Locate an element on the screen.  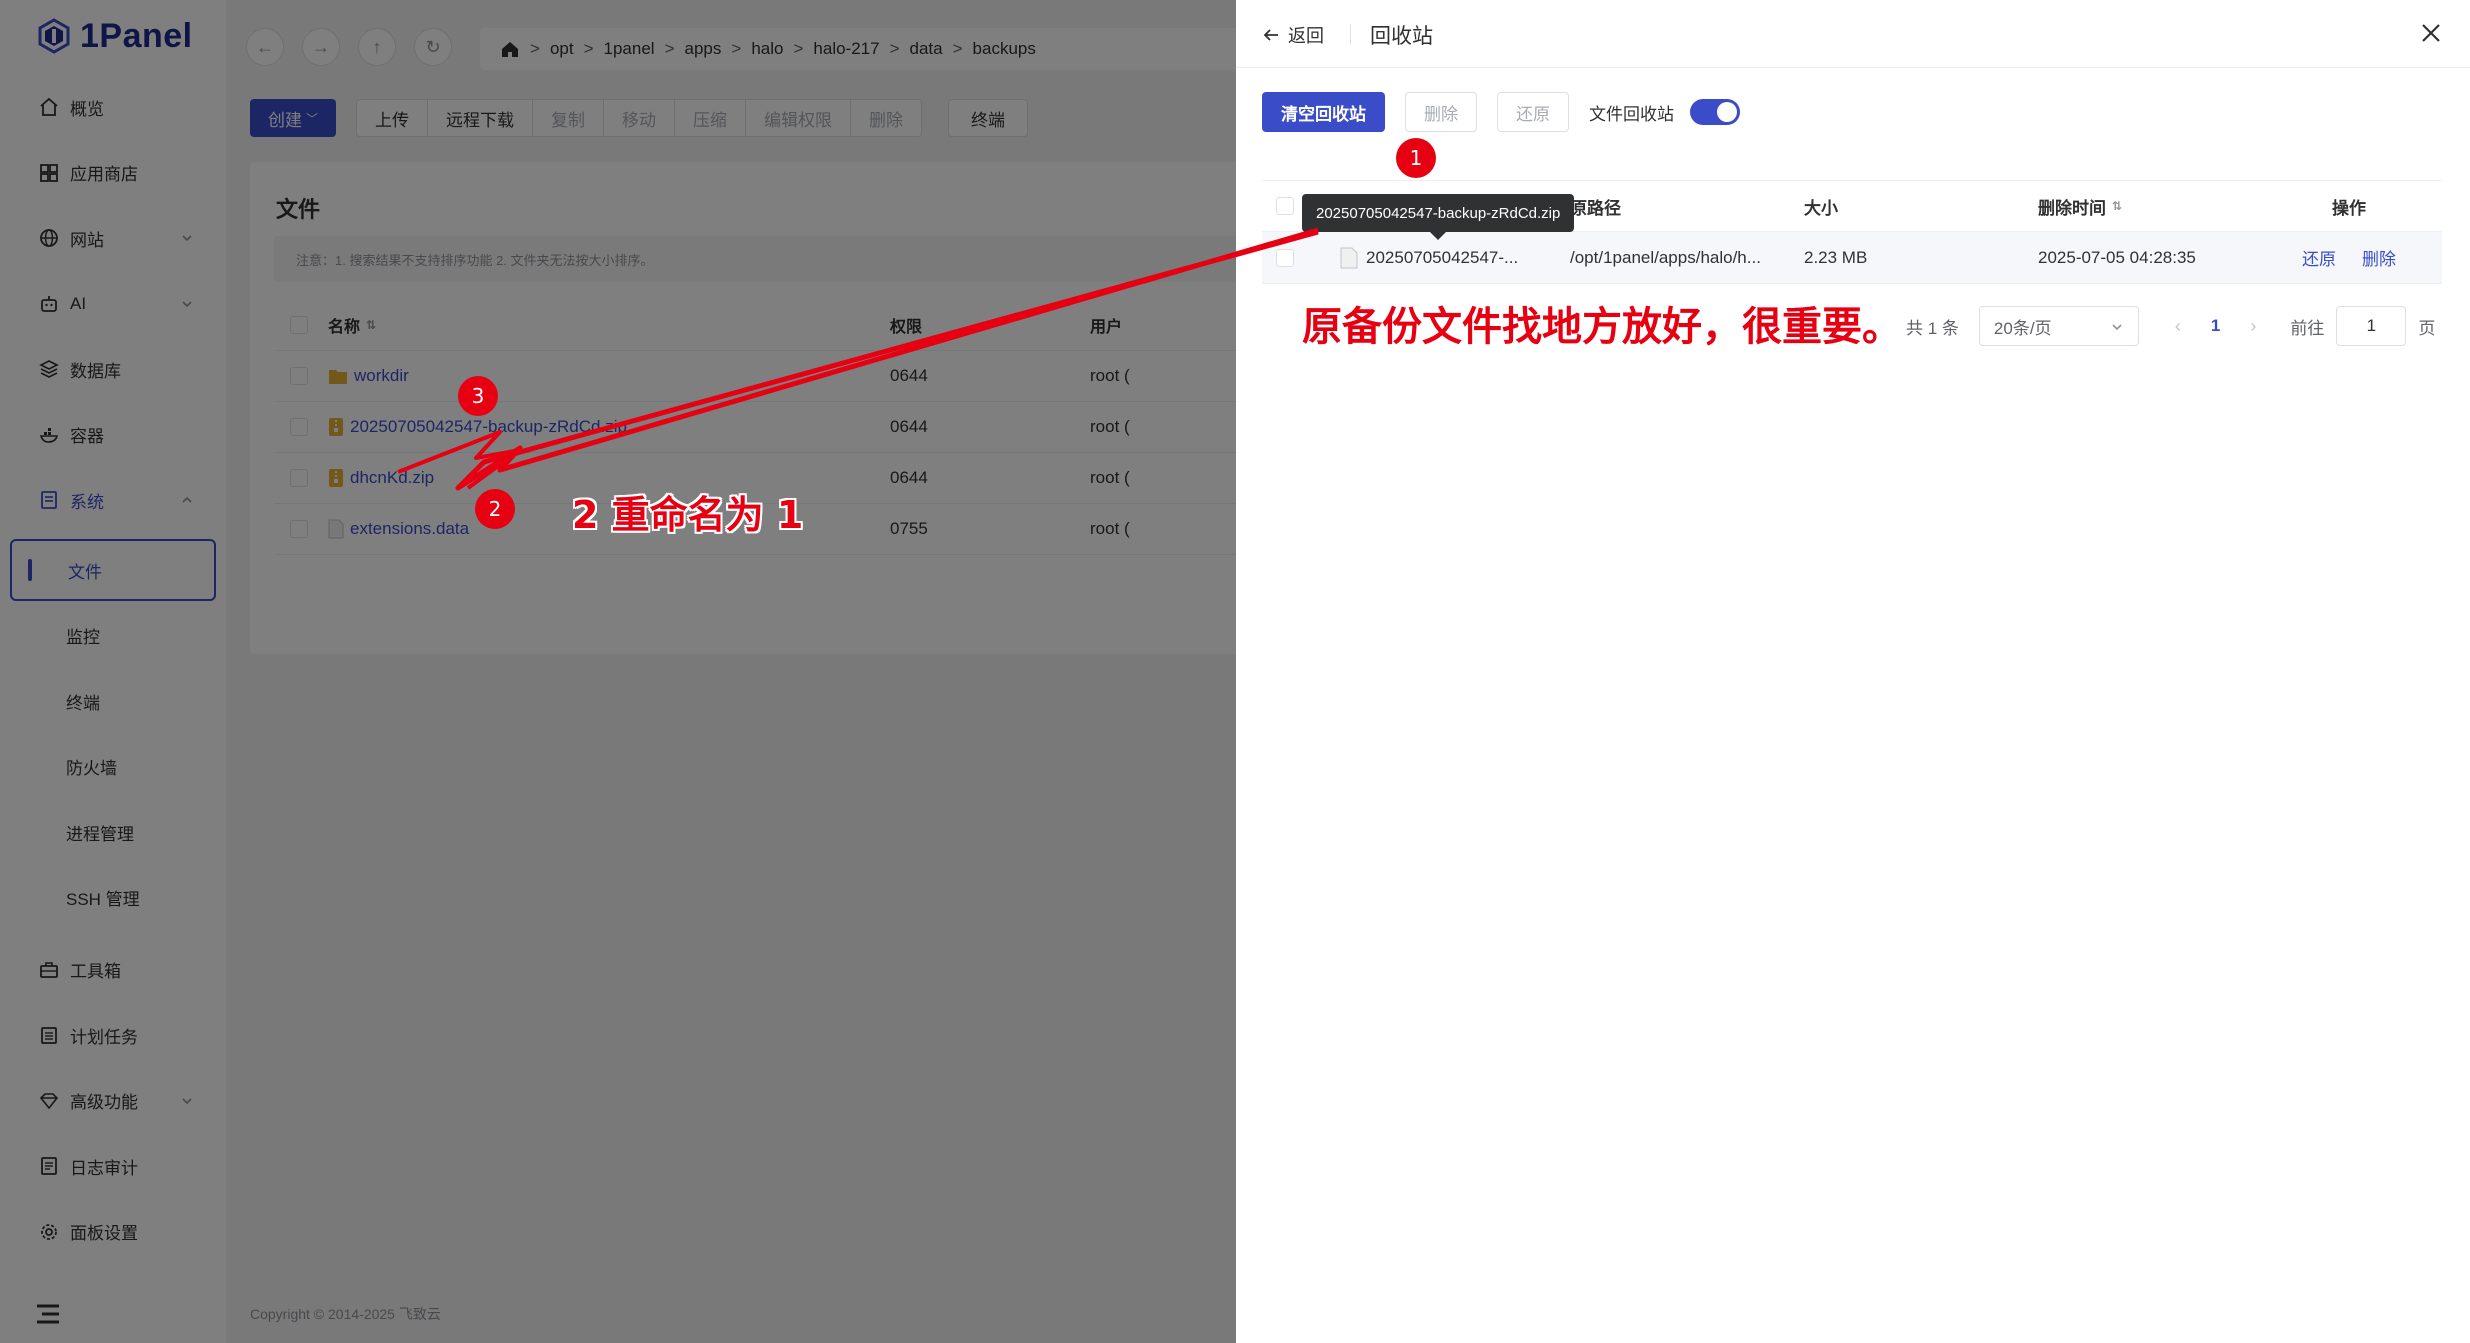
current-page: 1 is located at coordinates (2215, 326).